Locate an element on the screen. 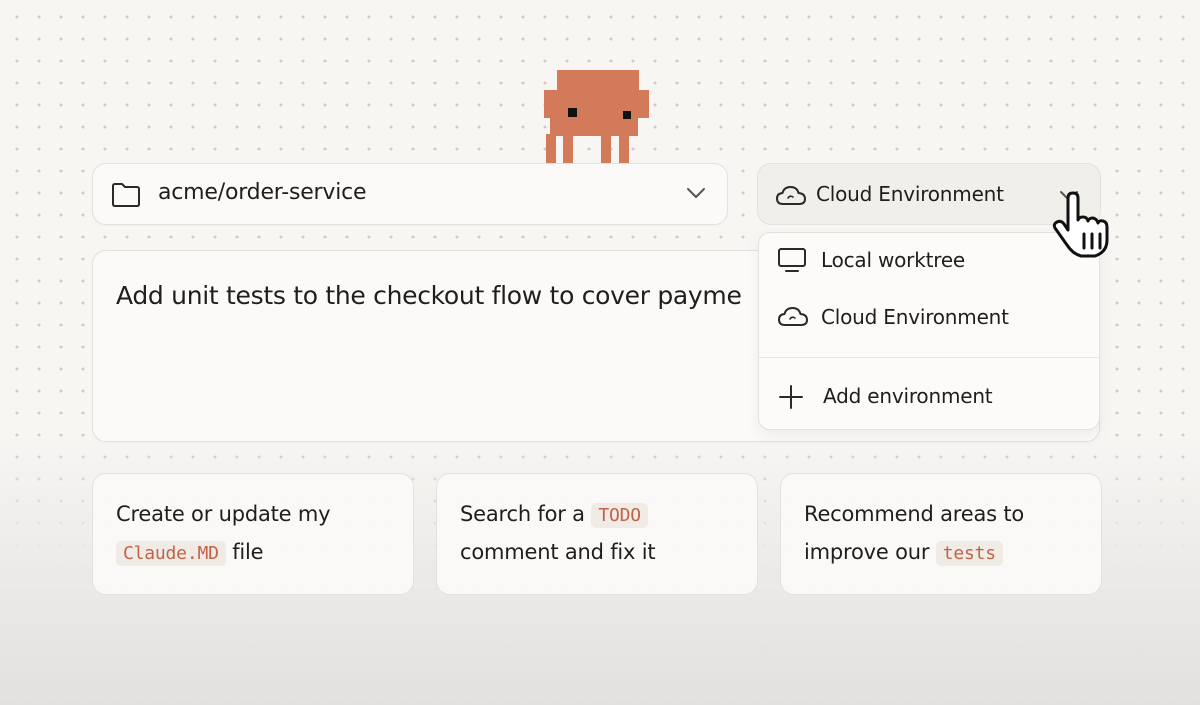 This screenshot has width=1200, height=705. suggestion-card-todo: Search for a TODO comment and fix it is located at coordinates (597, 534).